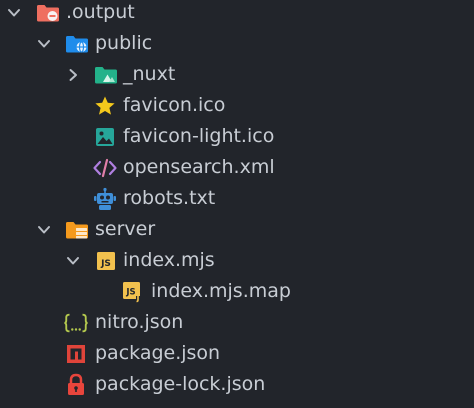 This screenshot has width=474, height=408. I want to click on folder-server-icon, so click(77, 229).